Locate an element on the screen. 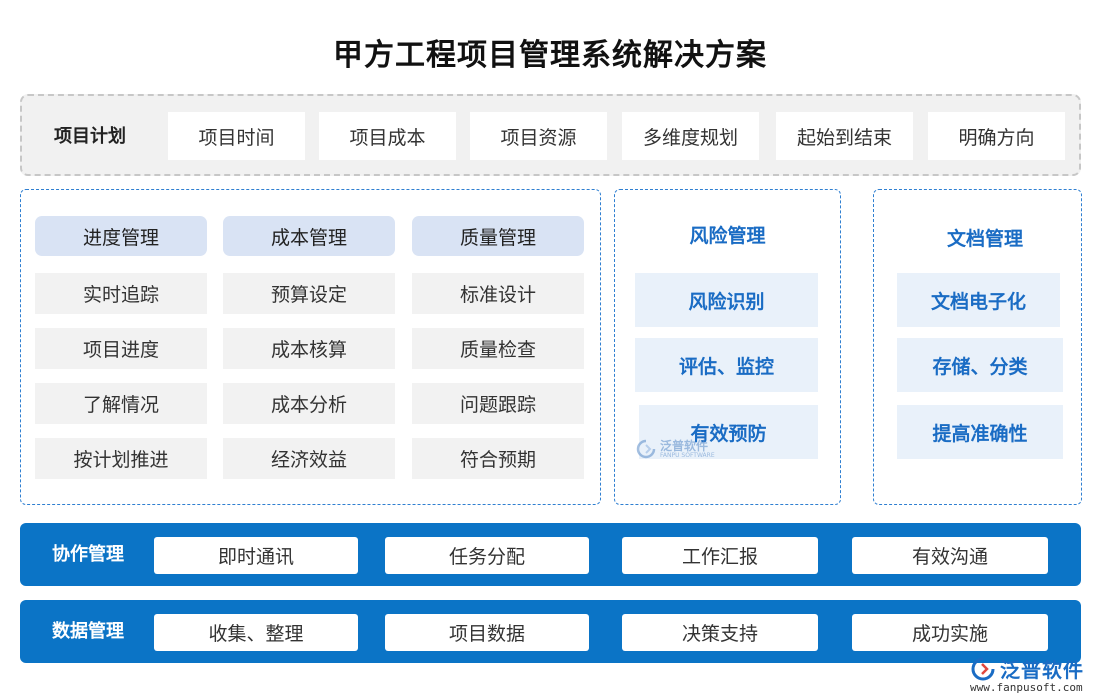  page-title: 甲方工程项目管理系统解决方案 is located at coordinates (550, 55).